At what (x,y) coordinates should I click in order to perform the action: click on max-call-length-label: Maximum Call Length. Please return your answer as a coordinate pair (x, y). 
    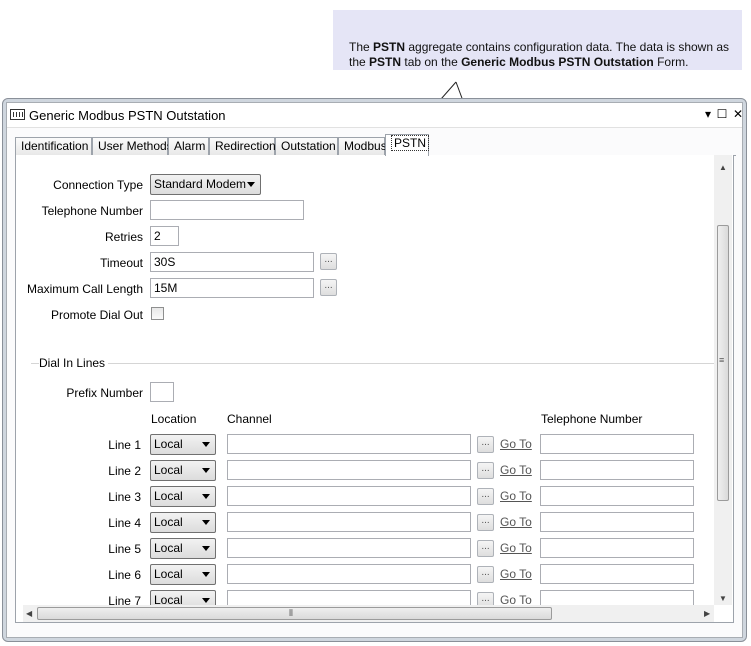
    Looking at the image, I should click on (84, 289).